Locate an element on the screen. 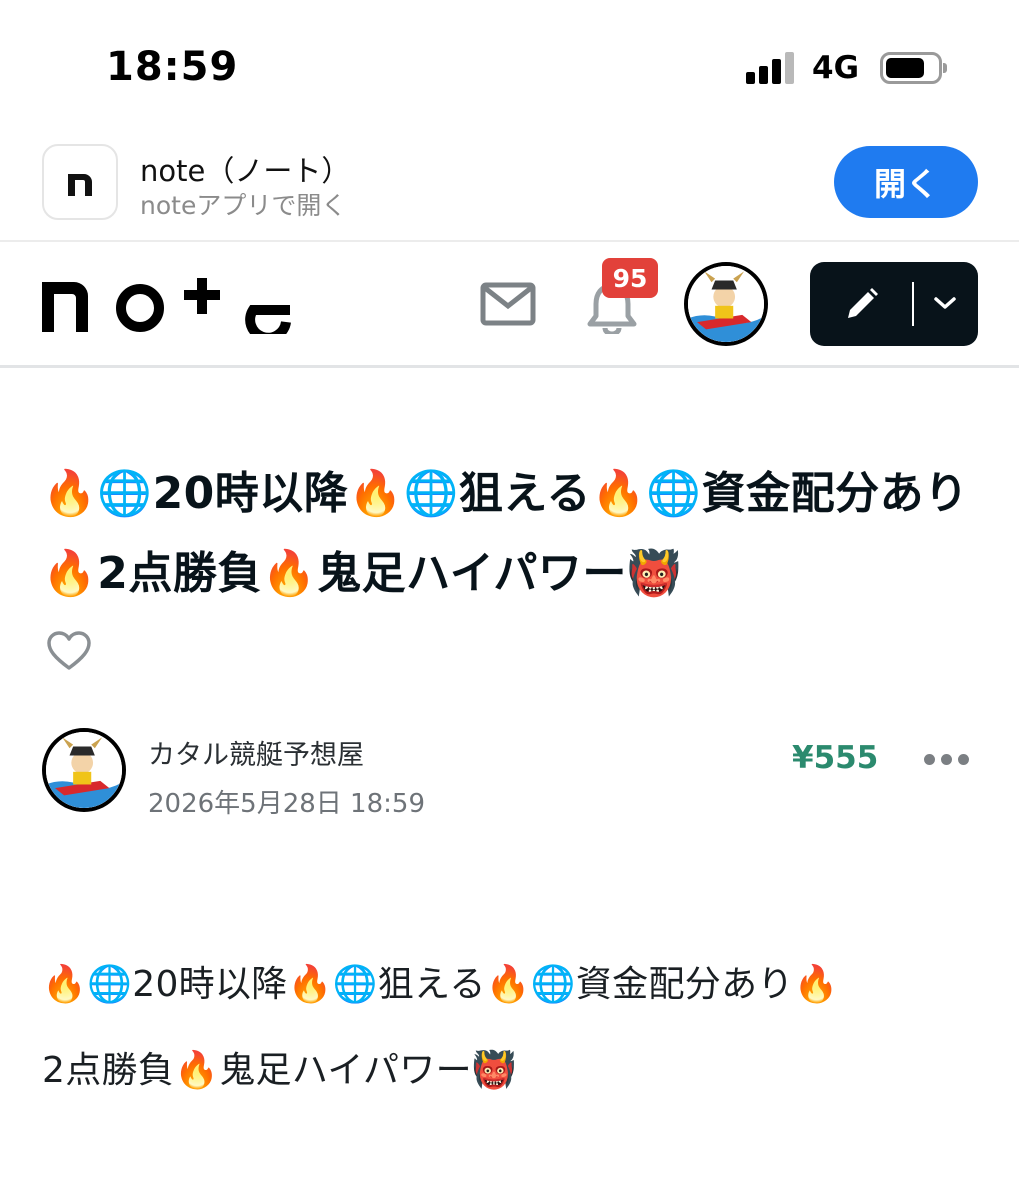  notification-badge: 95 is located at coordinates (630, 278).